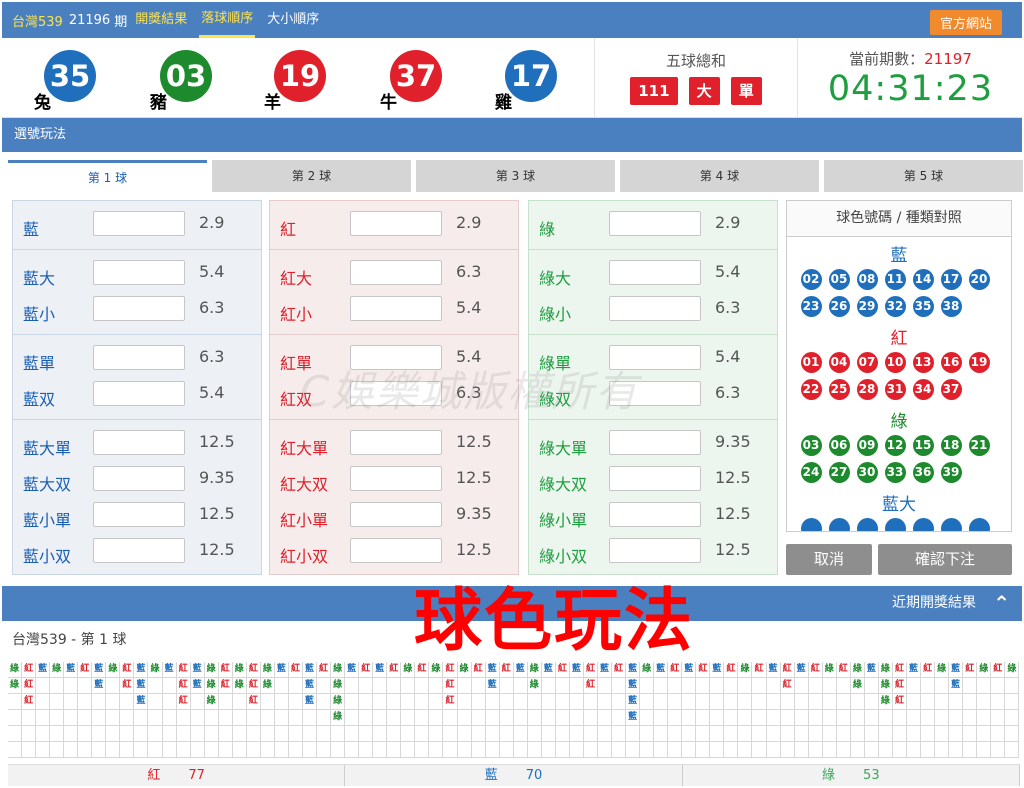 This screenshot has width=1024, height=788. I want to click on tab-size-order: 大小順序, so click(293, 20).